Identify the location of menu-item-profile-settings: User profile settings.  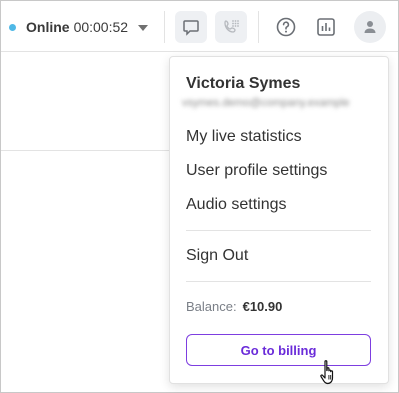
(256, 171).